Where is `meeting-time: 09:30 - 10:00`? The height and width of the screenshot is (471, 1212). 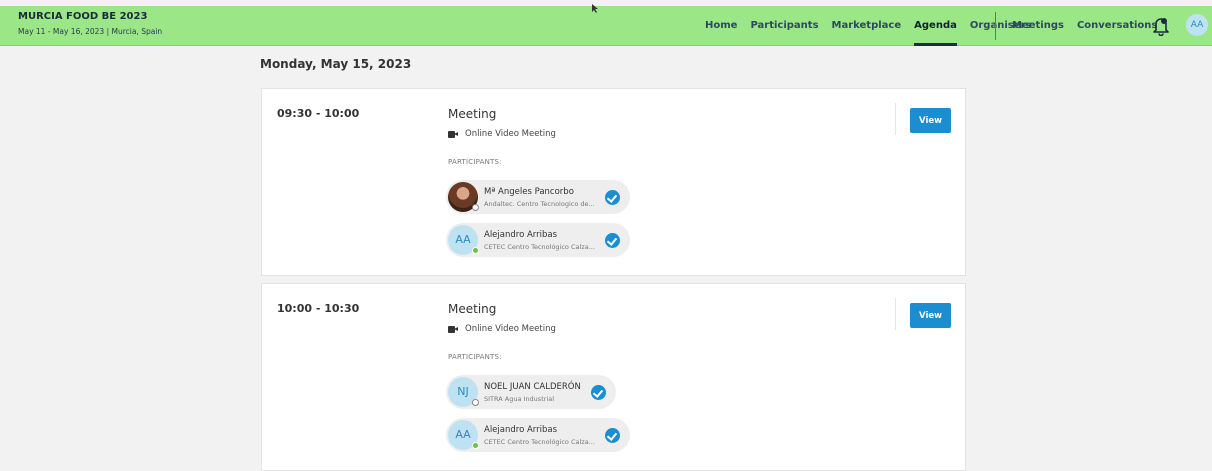 meeting-time: 09:30 - 10:00 is located at coordinates (318, 113).